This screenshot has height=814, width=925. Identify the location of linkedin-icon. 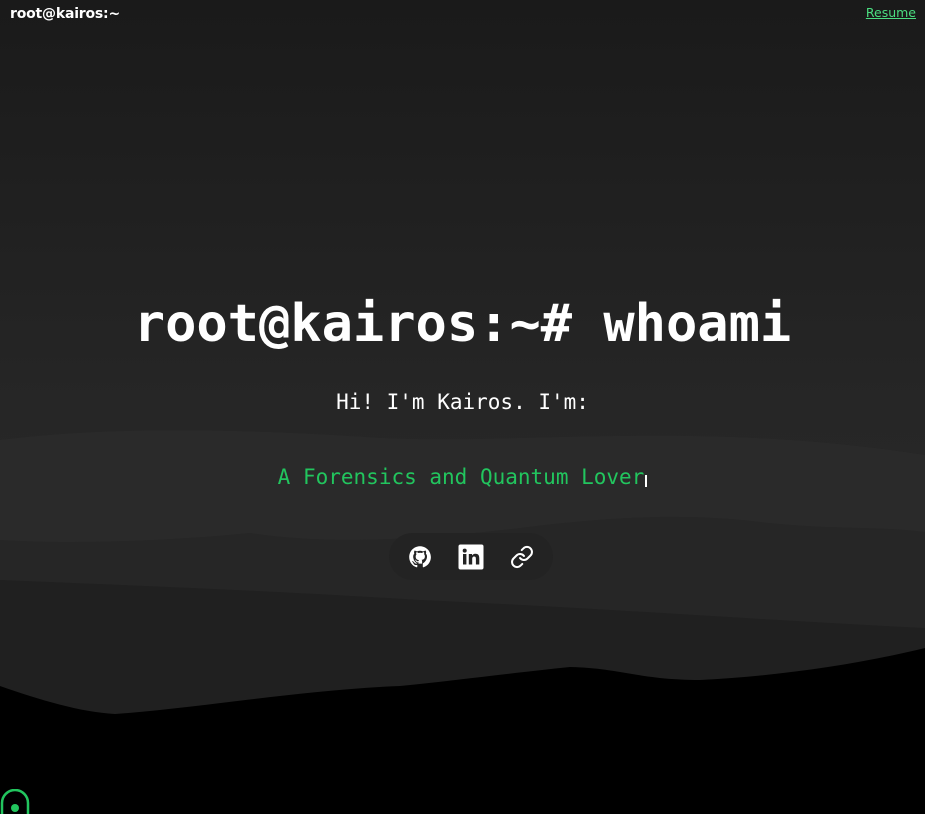
(471, 556).